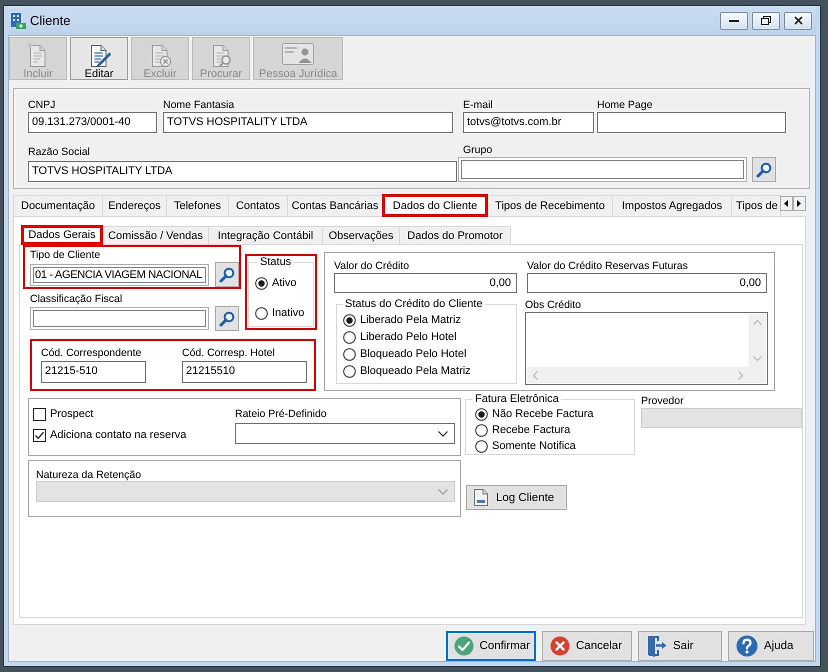  What do you see at coordinates (244, 372) in the screenshot?
I see `code-field: 21215510` at bounding box center [244, 372].